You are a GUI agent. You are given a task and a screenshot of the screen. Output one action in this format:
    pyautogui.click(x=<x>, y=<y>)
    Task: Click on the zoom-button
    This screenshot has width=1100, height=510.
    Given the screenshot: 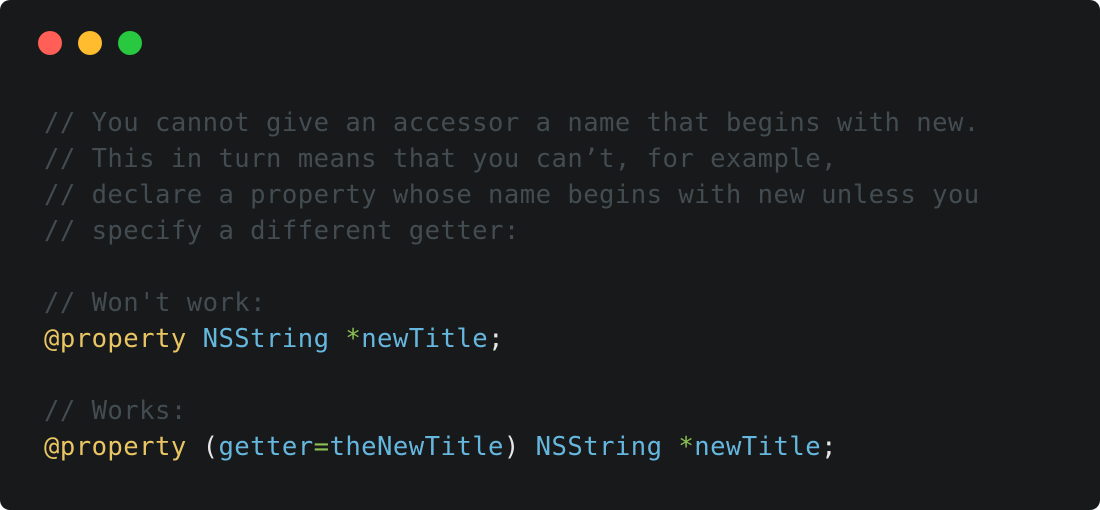 What is the action you would take?
    pyautogui.click(x=130, y=43)
    